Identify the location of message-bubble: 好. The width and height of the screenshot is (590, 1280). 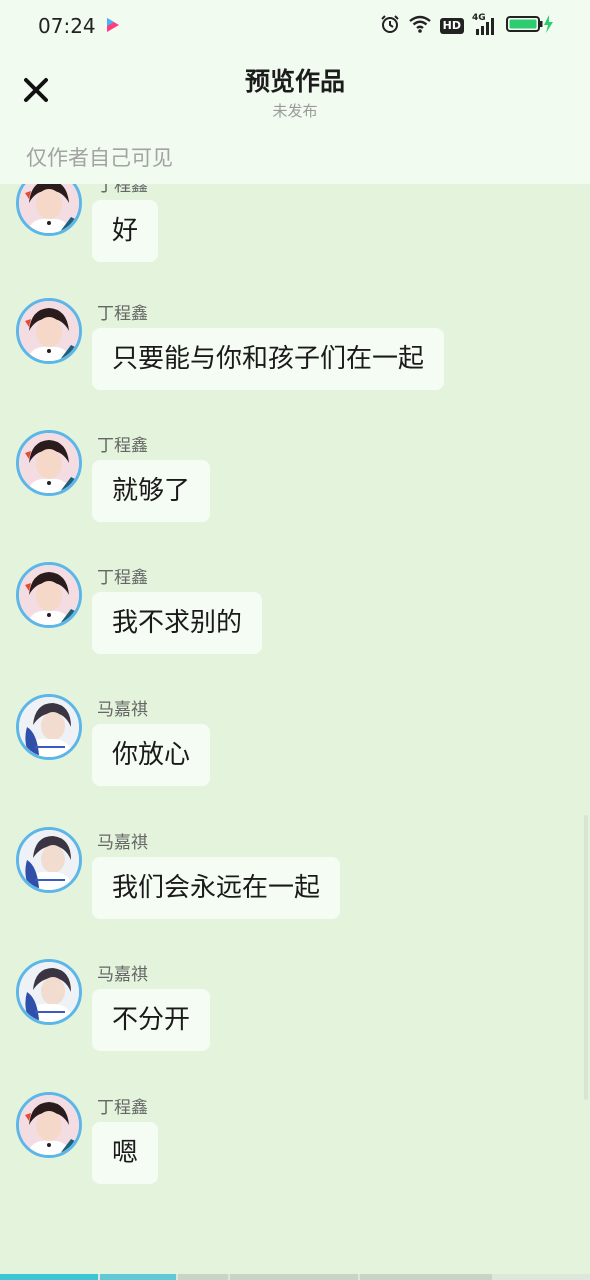
(125, 231).